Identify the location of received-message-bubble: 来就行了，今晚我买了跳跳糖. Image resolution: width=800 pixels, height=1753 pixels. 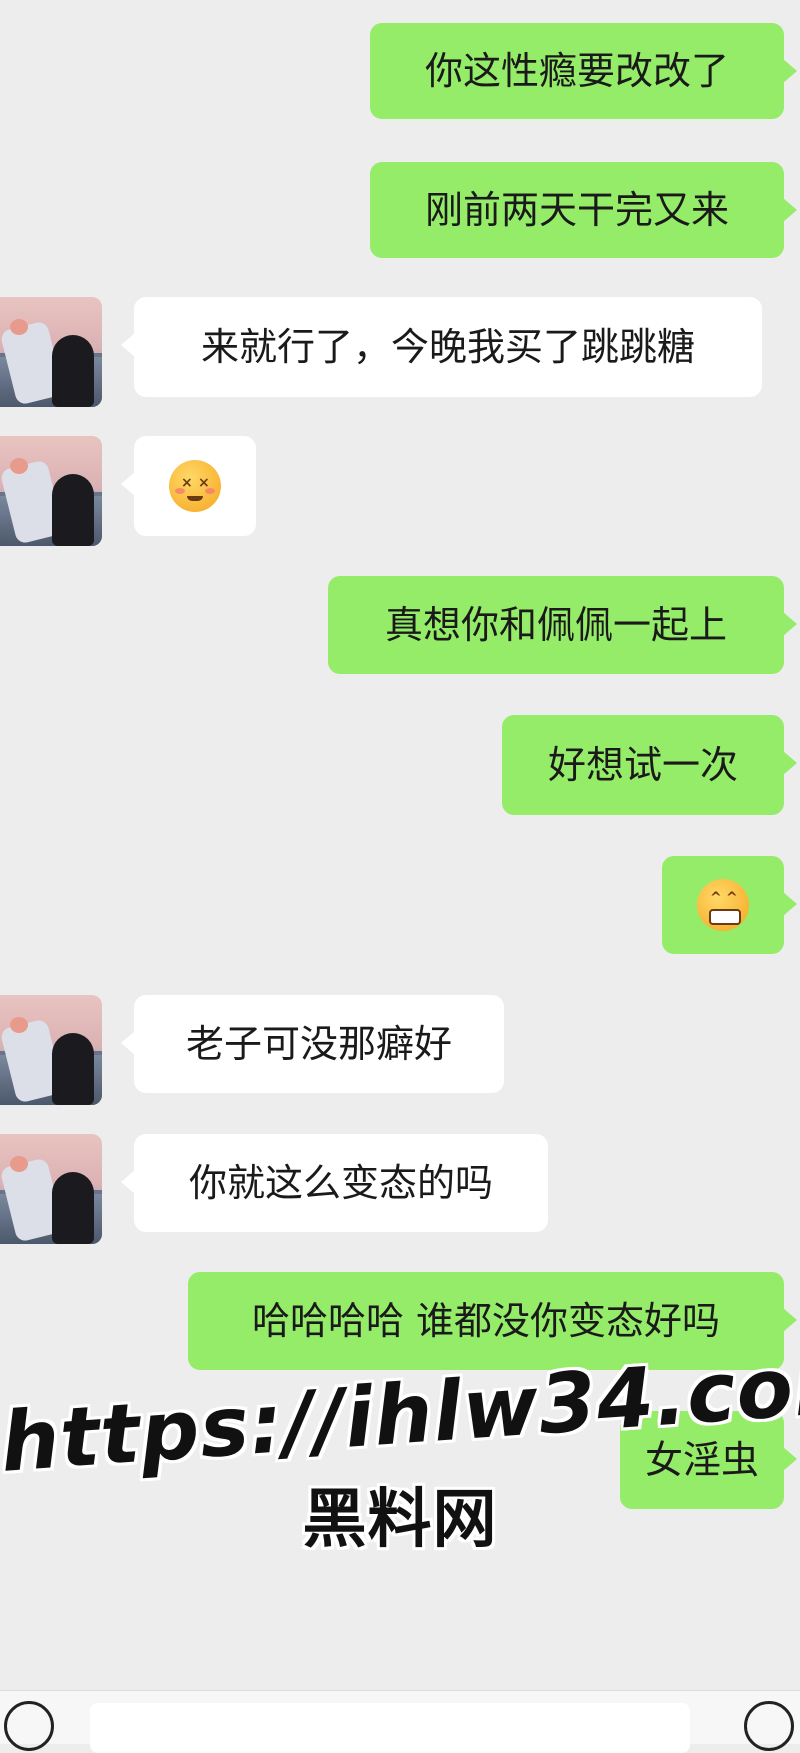
(441, 347).